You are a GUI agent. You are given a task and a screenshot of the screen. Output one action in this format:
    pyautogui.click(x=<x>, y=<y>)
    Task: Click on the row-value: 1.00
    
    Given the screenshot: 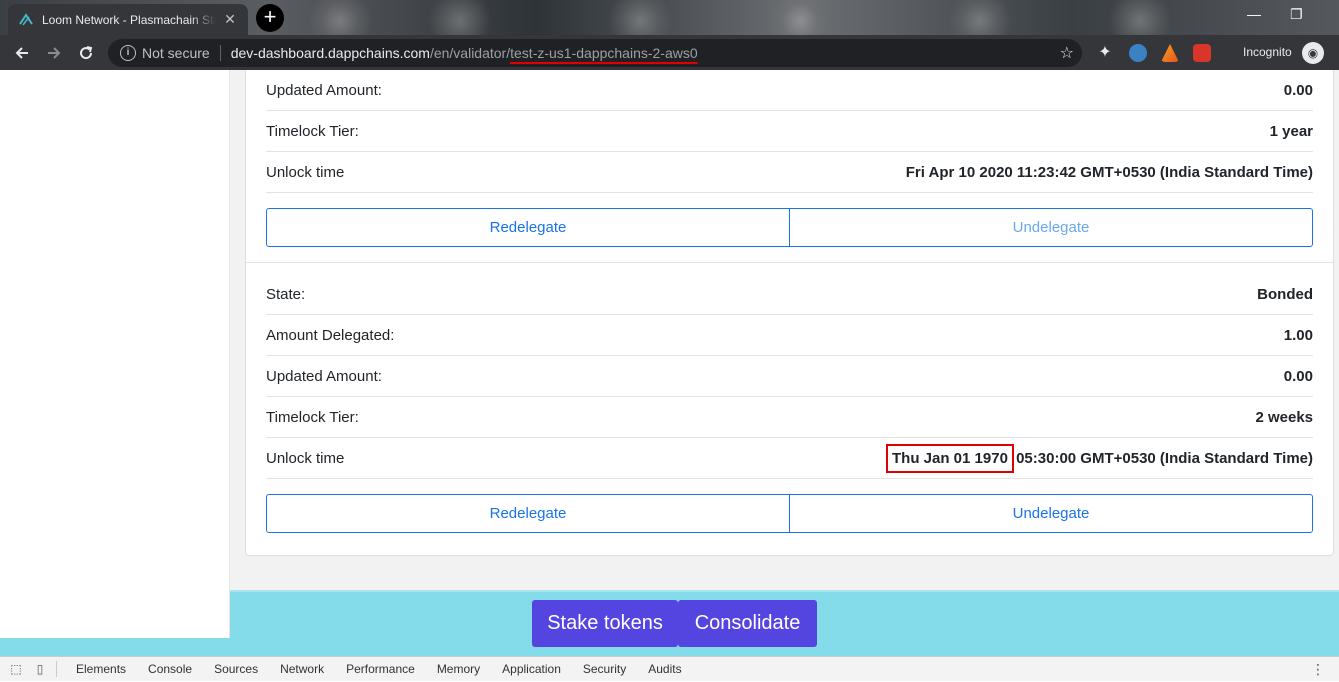 What is the action you would take?
    pyautogui.click(x=1298, y=335)
    